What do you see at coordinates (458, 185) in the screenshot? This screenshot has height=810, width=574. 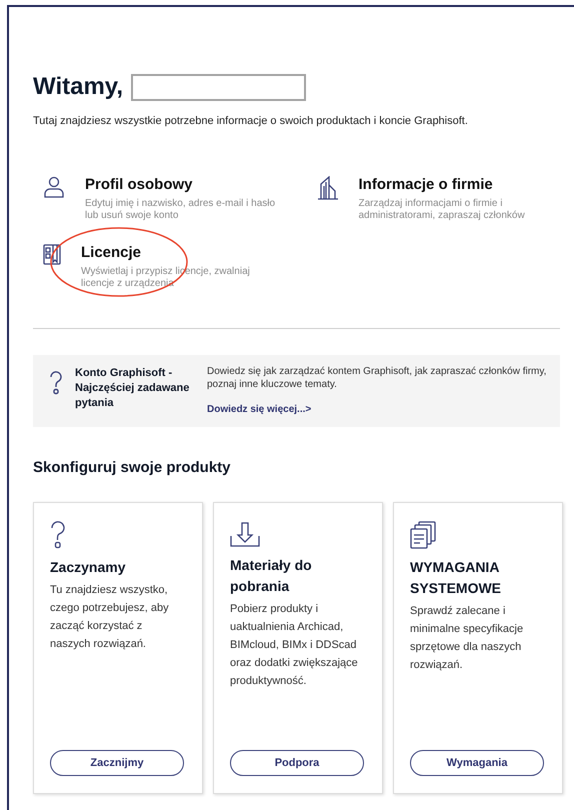 I see `link-title: Informacje o firmie` at bounding box center [458, 185].